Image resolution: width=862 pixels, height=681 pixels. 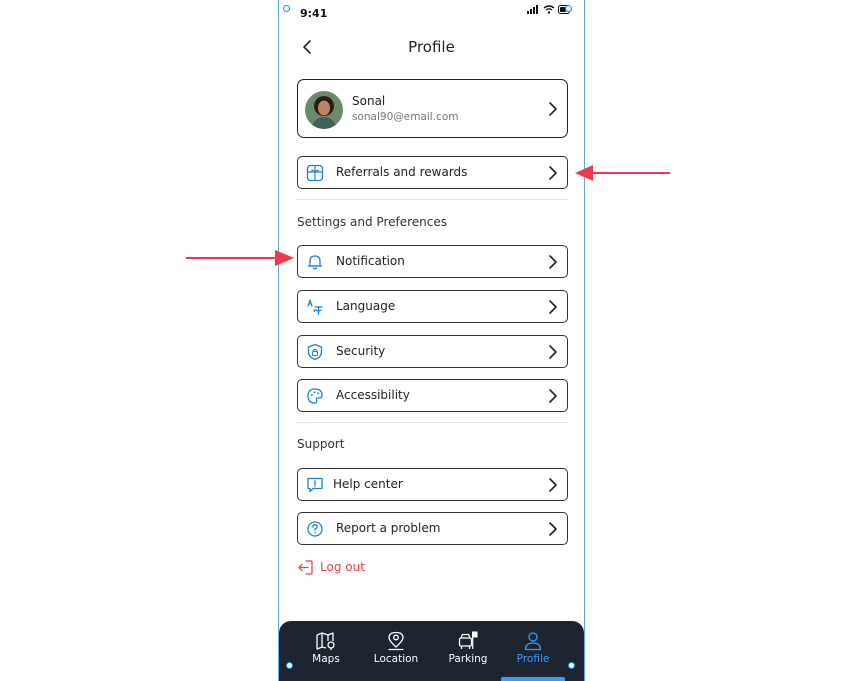 I want to click on profile-card: Sonal sonal90@email.com, so click(x=432, y=108).